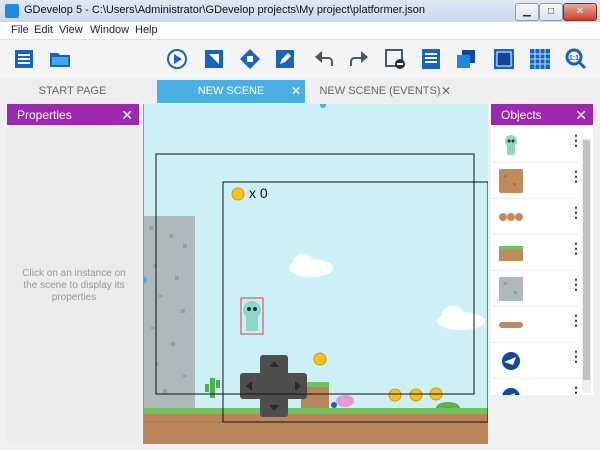 This screenshot has width=600, height=450. Describe the element at coordinates (127, 115) in the screenshot. I see `properties-close-icon: ✕` at that location.